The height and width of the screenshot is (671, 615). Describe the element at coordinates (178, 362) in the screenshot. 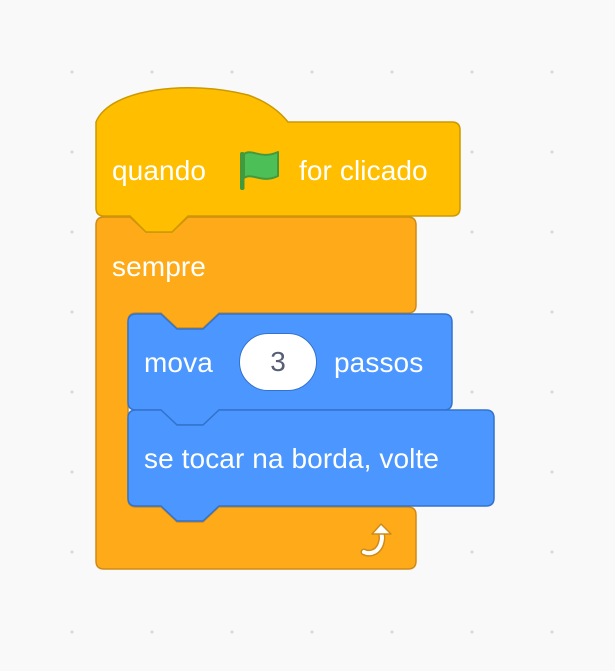

I see `move-block-label-move: mova` at that location.